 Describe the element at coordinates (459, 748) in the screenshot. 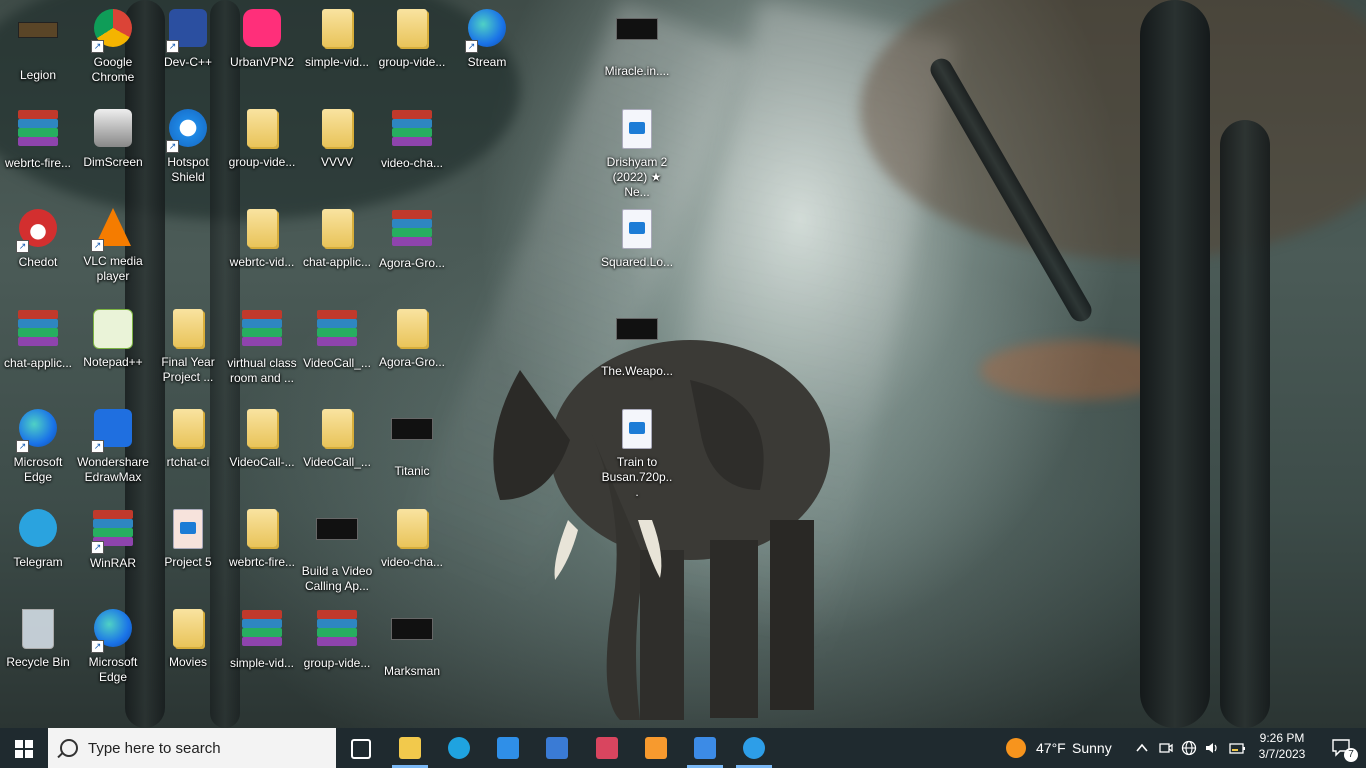

I see `edge-taskbar-button` at that location.